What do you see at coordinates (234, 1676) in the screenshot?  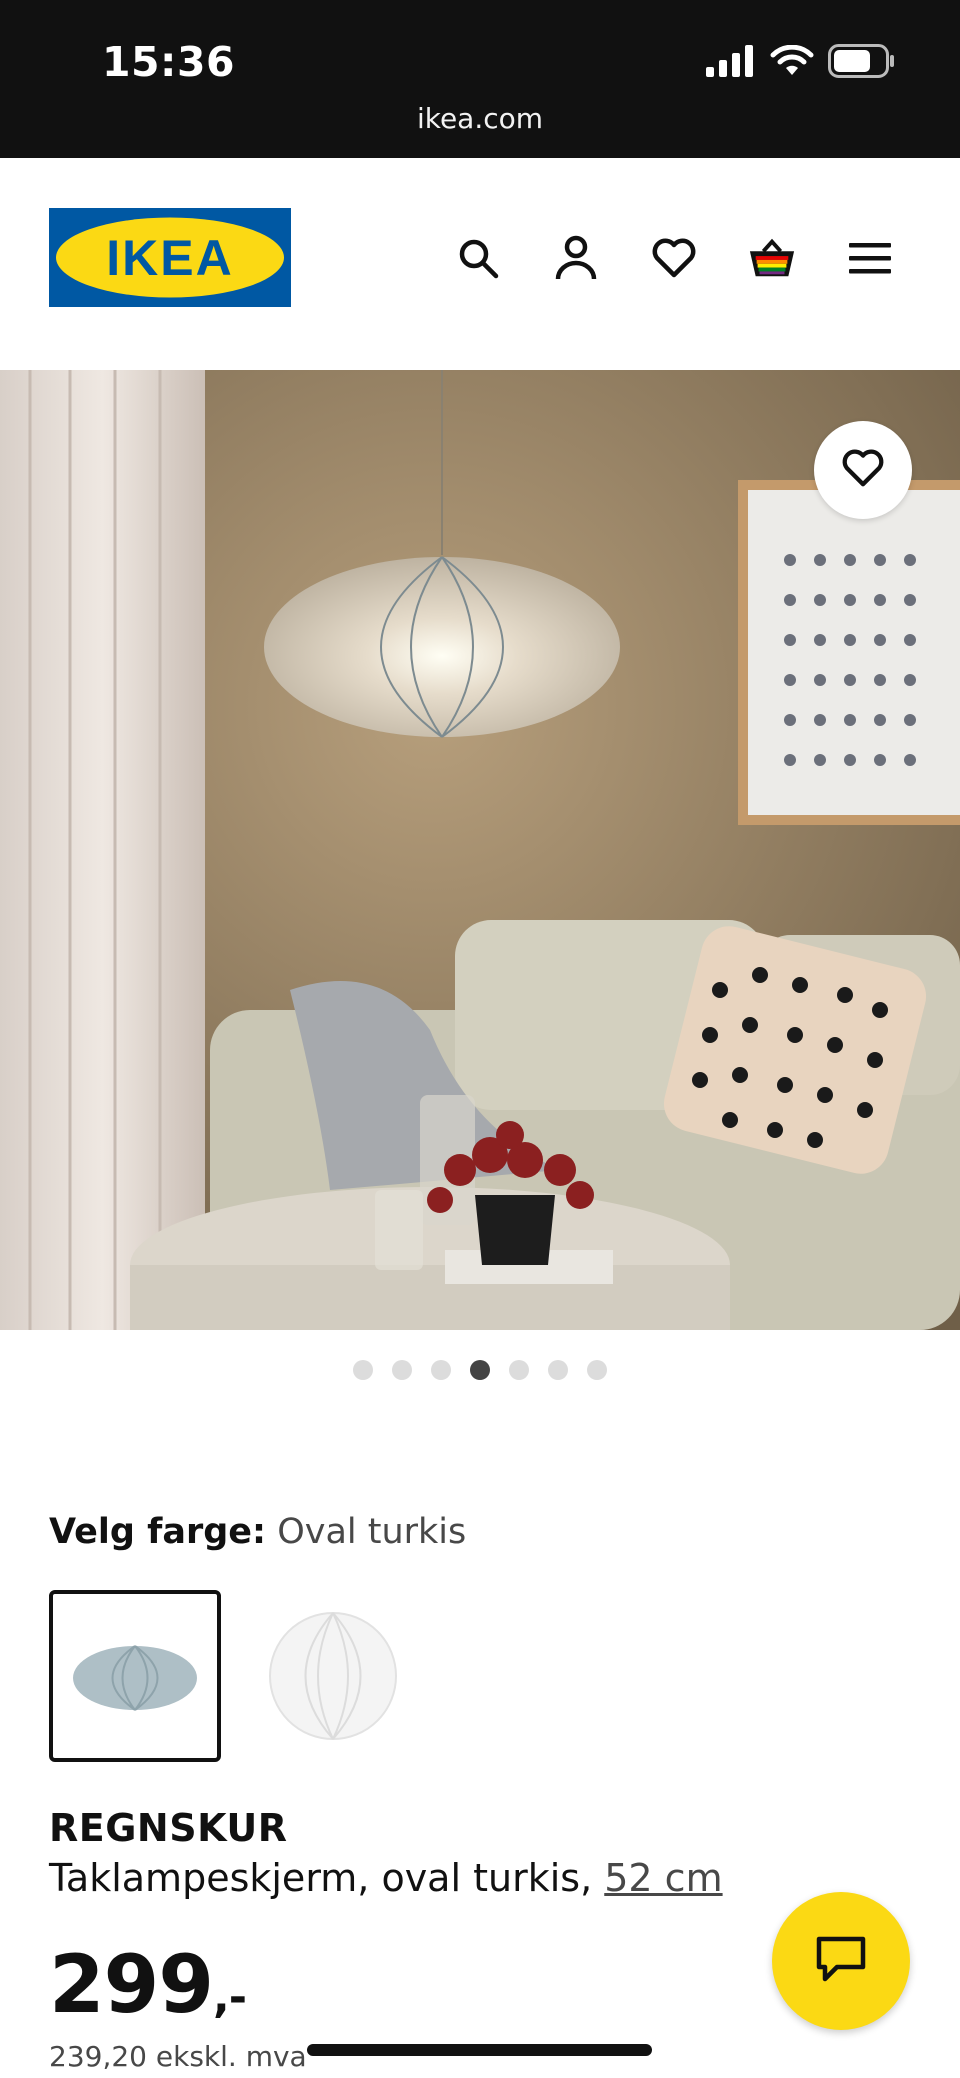 I see `color-swatches` at bounding box center [234, 1676].